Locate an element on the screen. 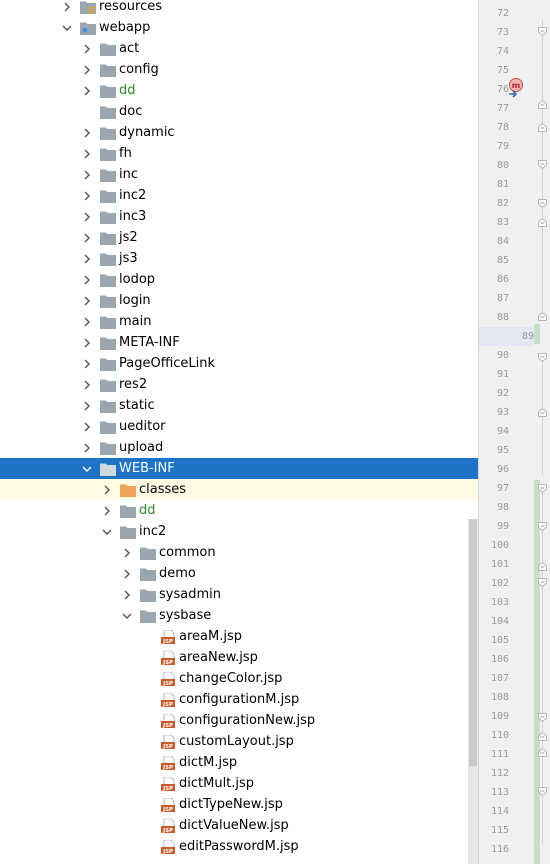  line-number: 108 is located at coordinates (494, 697).